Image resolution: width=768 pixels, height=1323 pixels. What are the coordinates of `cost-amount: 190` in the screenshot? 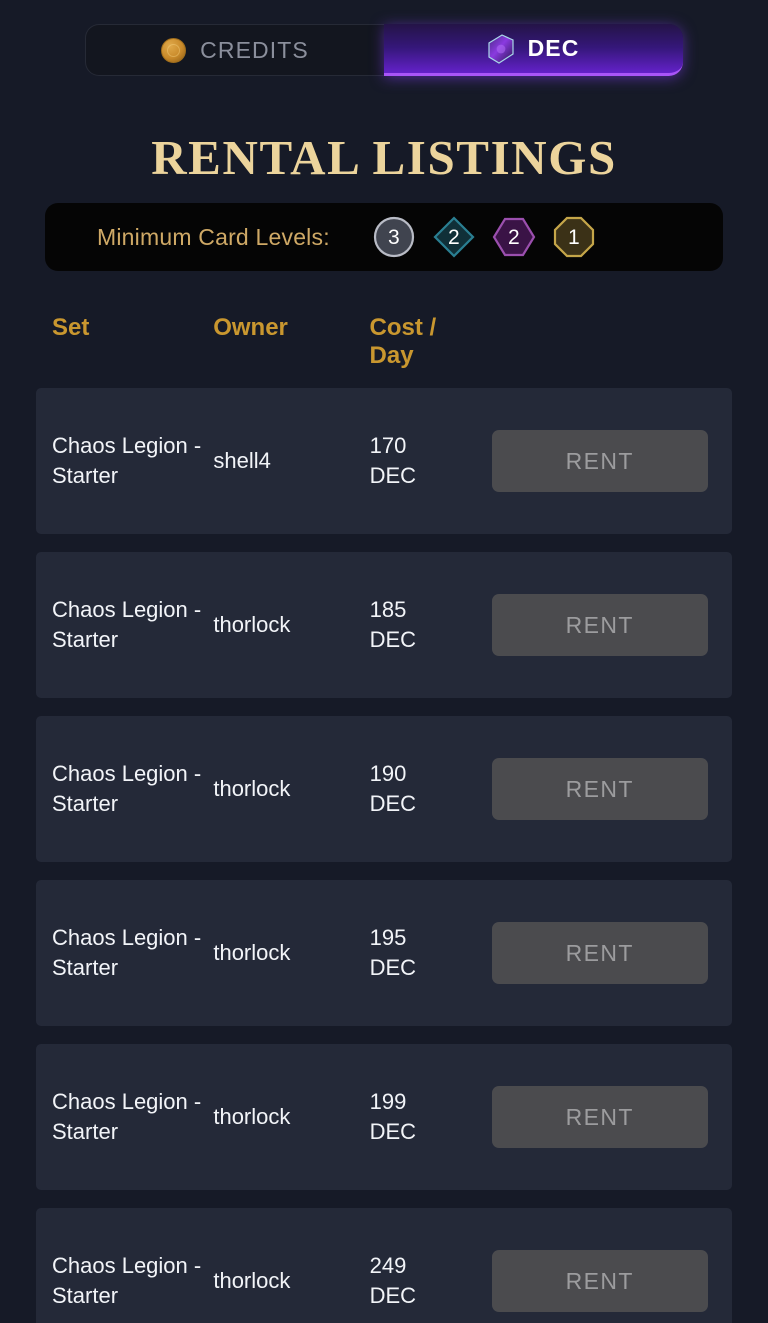 It's located at (388, 773).